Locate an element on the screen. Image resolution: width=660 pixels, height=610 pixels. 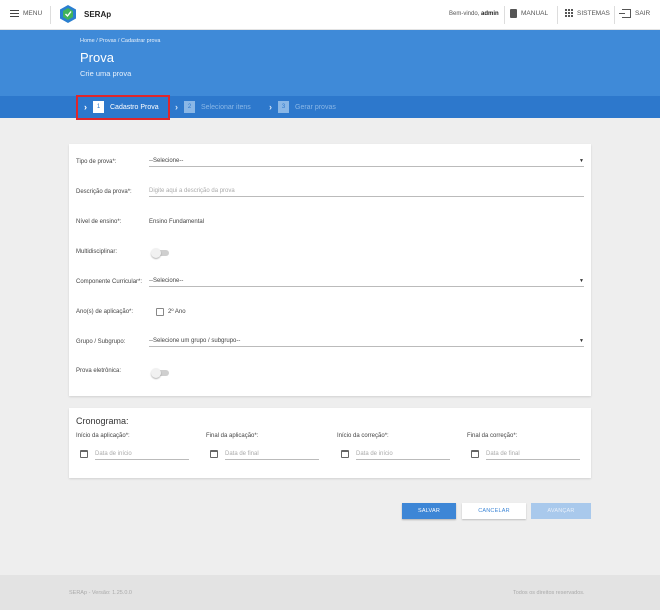
serap-logo is located at coordinates (68, 14).